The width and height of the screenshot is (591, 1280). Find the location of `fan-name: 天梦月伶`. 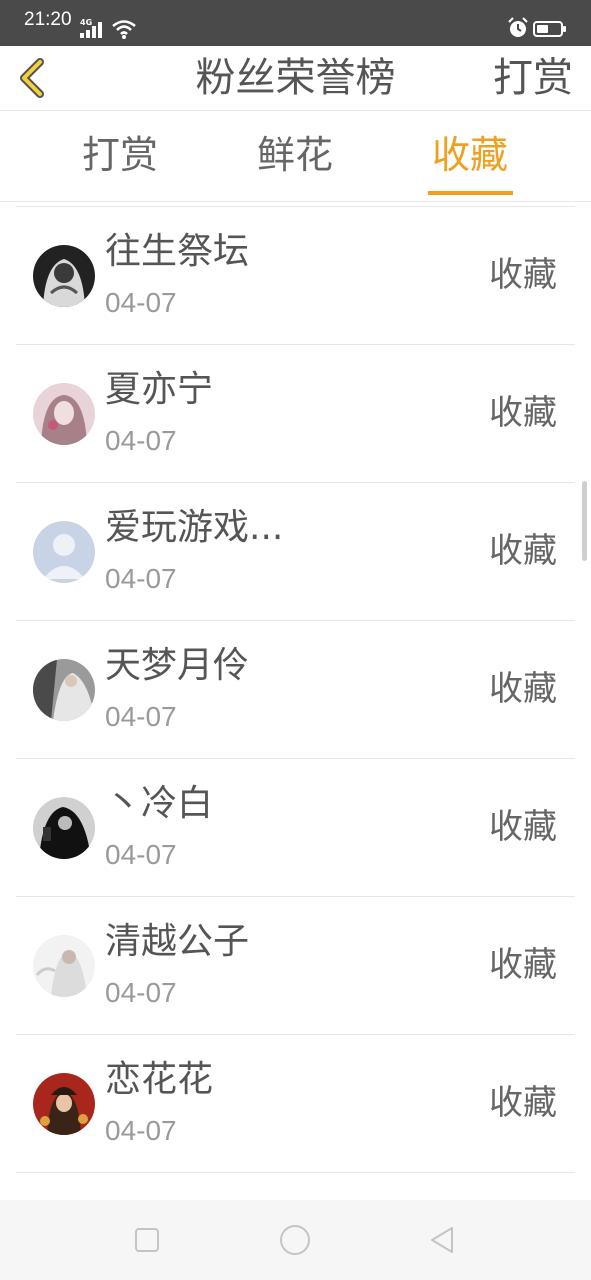

fan-name: 天梦月伶 is located at coordinates (177, 665).